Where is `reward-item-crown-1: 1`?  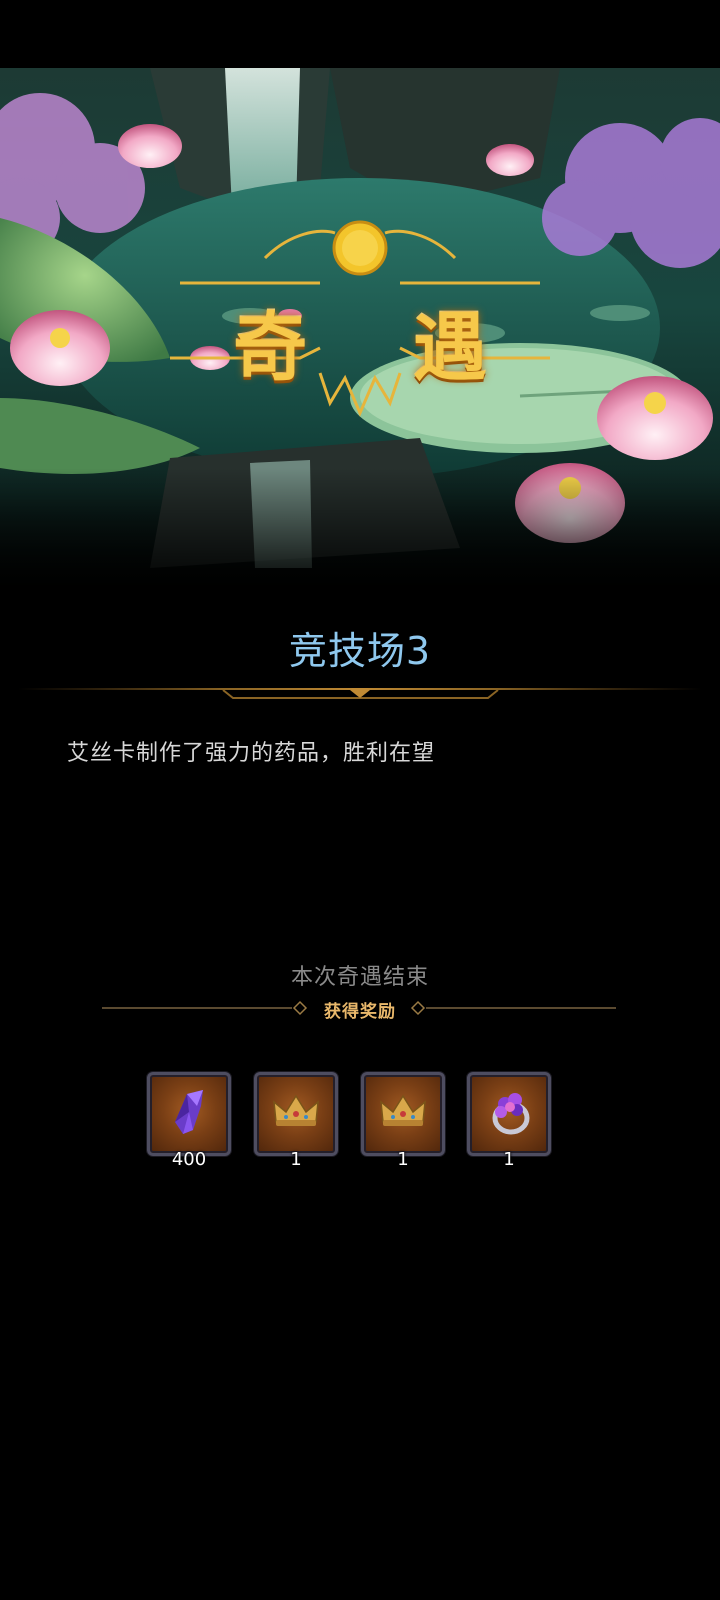
reward-item-crown-1: 1 is located at coordinates (296, 1121).